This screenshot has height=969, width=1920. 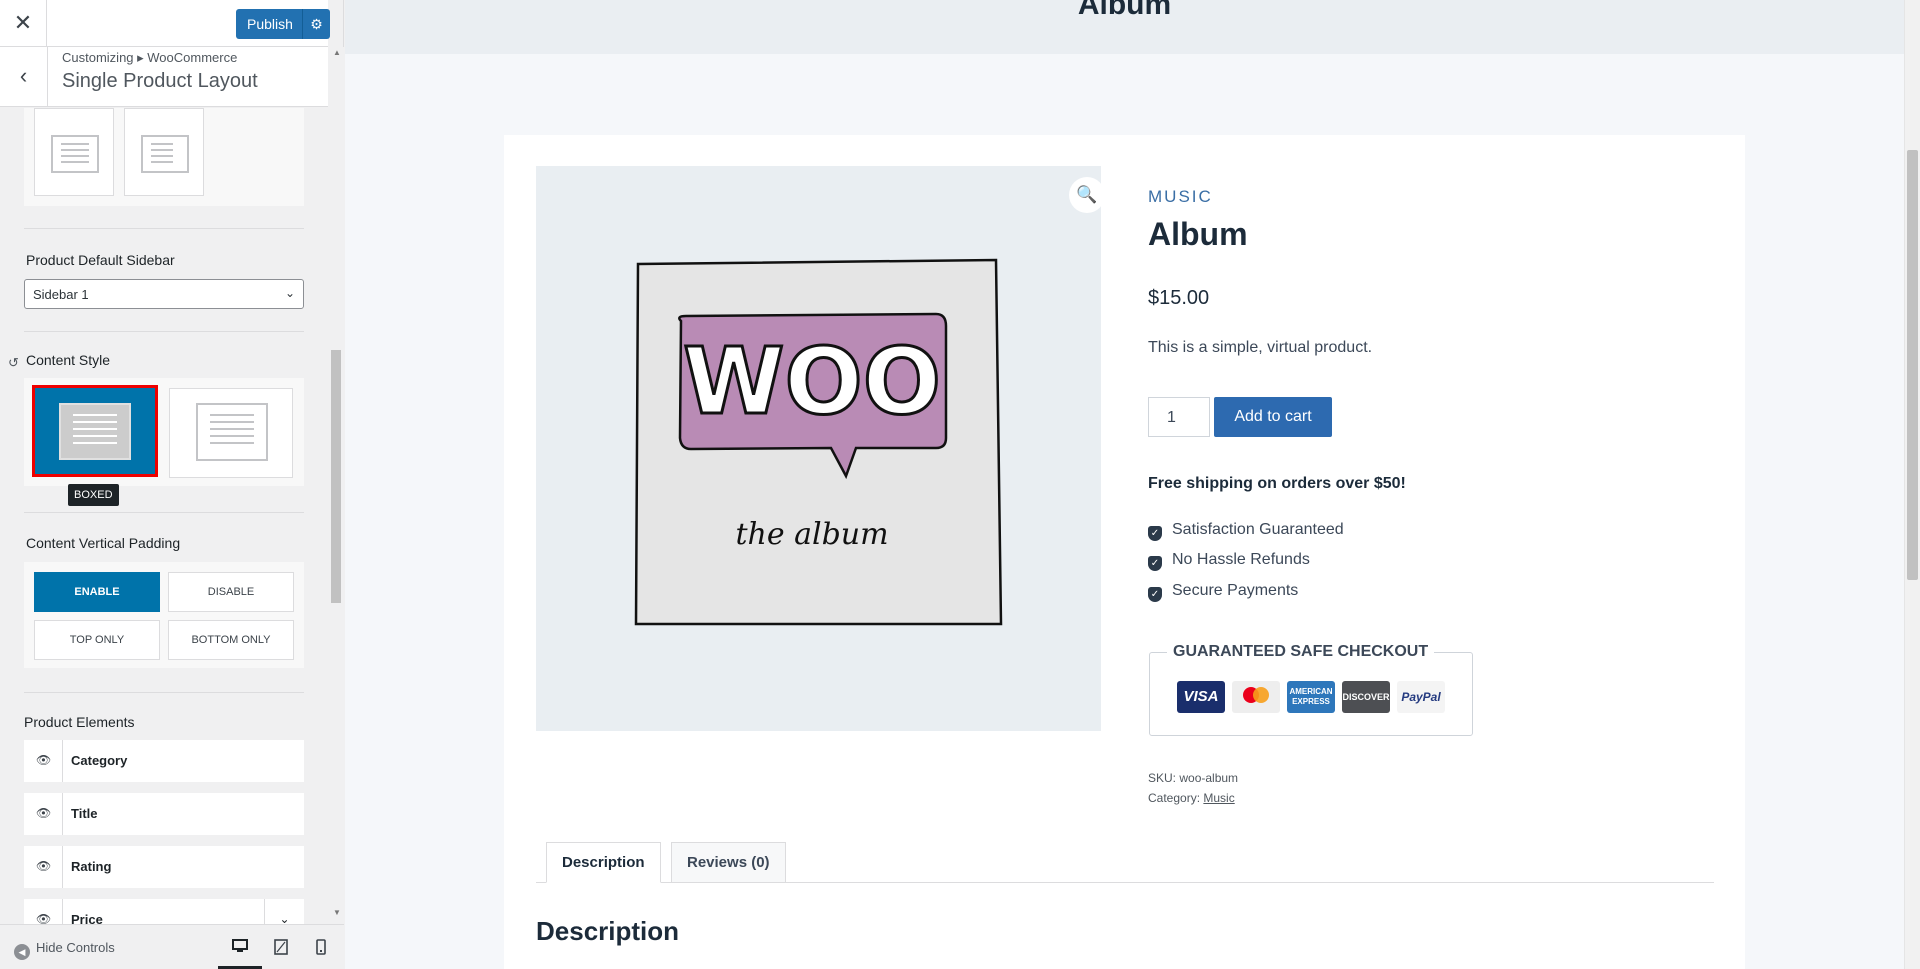 What do you see at coordinates (336, 476) in the screenshot?
I see `sidebar-scrollbar-thumb` at bounding box center [336, 476].